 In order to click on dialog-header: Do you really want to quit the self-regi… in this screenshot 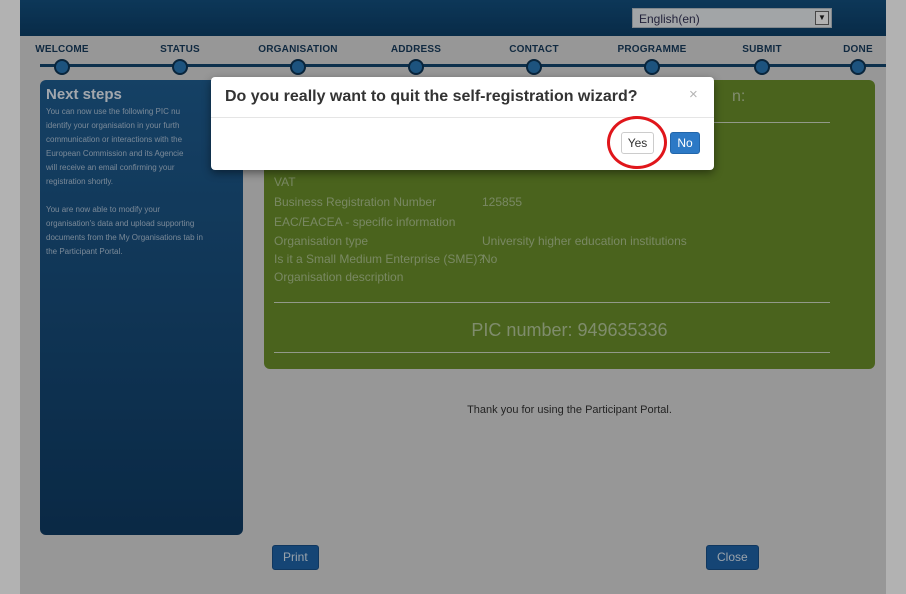, I will do `click(462, 97)`.